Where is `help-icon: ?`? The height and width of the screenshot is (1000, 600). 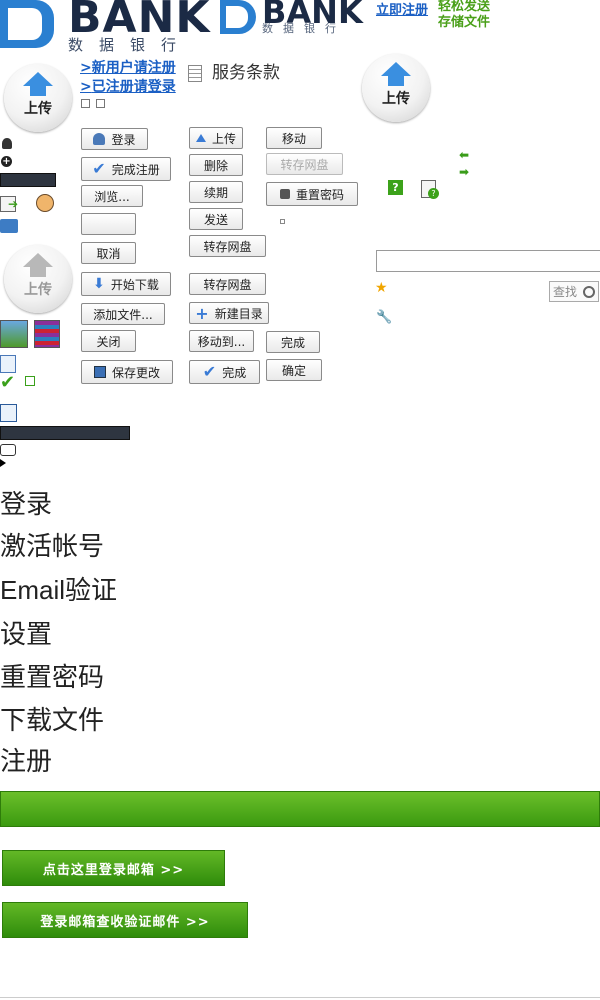
help-icon: ? is located at coordinates (395, 187).